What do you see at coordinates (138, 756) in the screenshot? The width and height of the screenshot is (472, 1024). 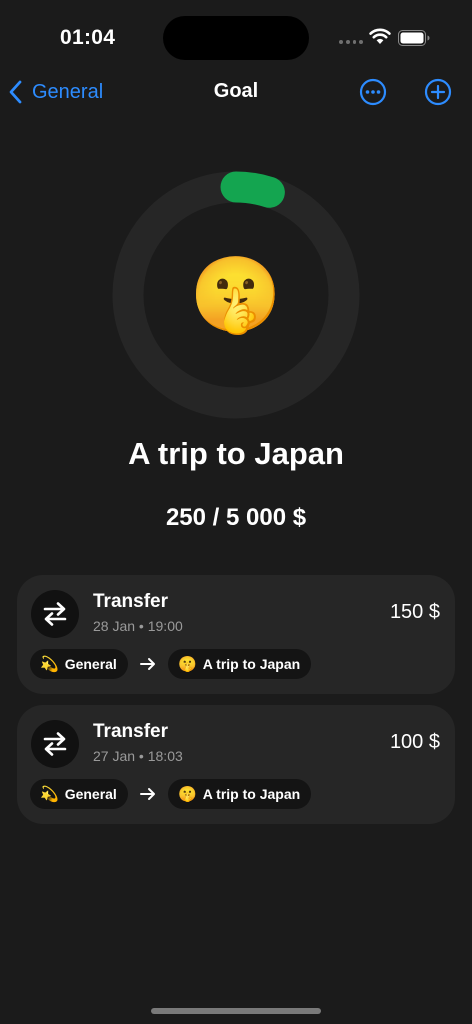 I see `transaction-datetime: 27 Jan • 18:03` at bounding box center [138, 756].